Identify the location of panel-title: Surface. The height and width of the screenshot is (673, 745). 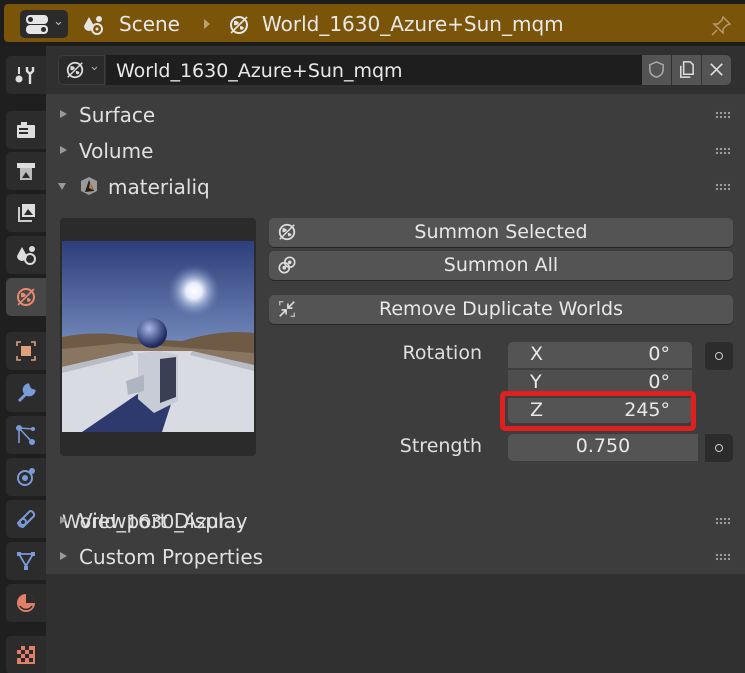
(117, 115).